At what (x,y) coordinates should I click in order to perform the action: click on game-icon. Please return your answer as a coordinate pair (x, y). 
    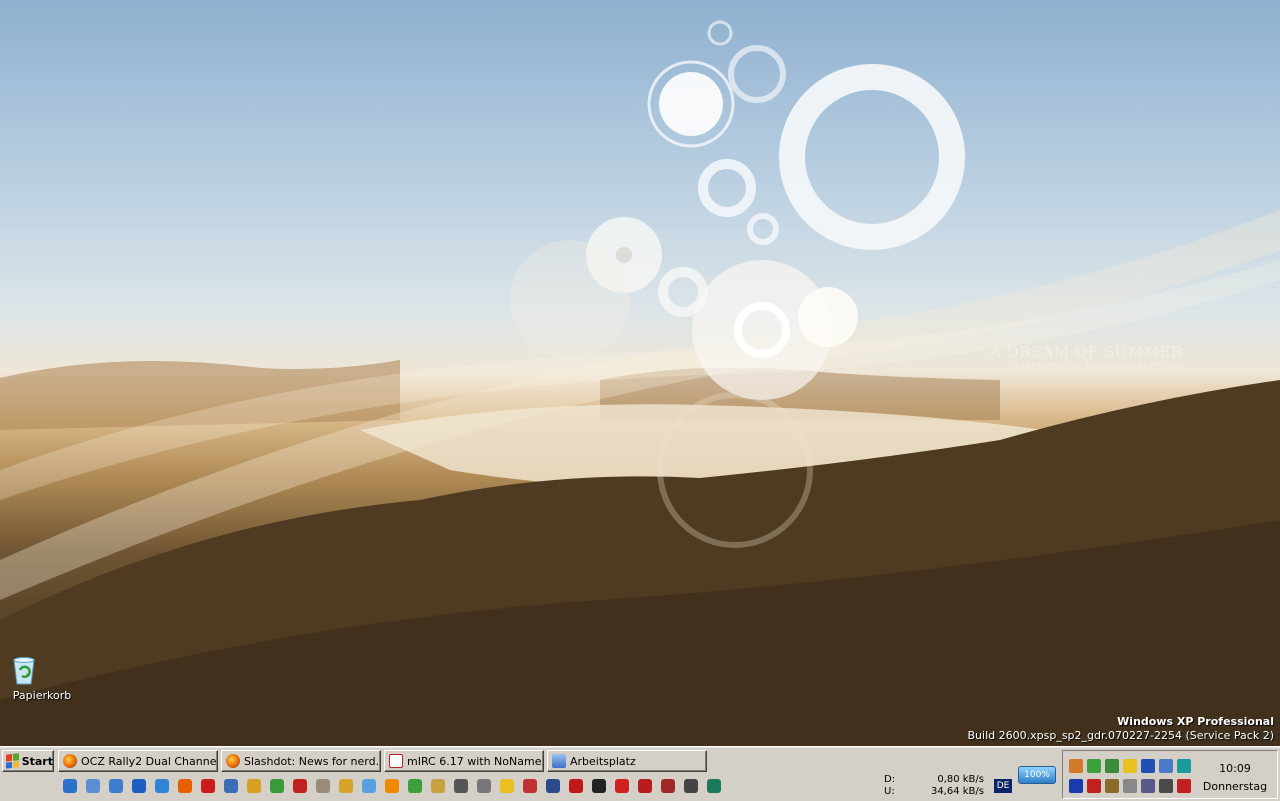
    Looking at the image, I should click on (530, 786).